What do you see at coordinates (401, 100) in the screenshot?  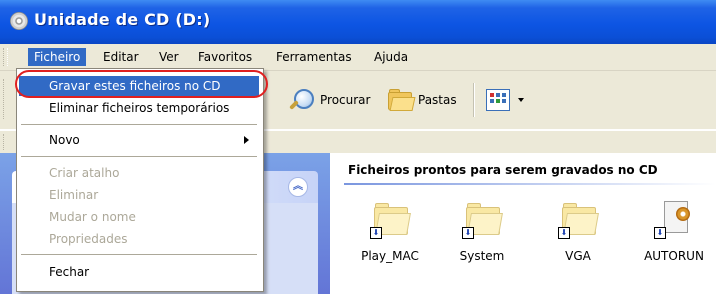 I see `folders-icon` at bounding box center [401, 100].